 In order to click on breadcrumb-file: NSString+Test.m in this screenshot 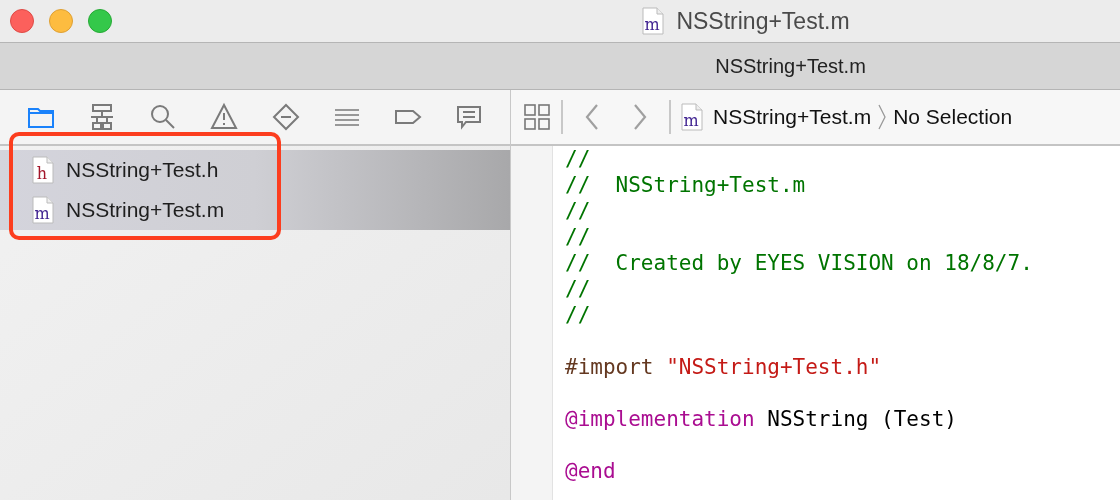, I will do `click(792, 117)`.